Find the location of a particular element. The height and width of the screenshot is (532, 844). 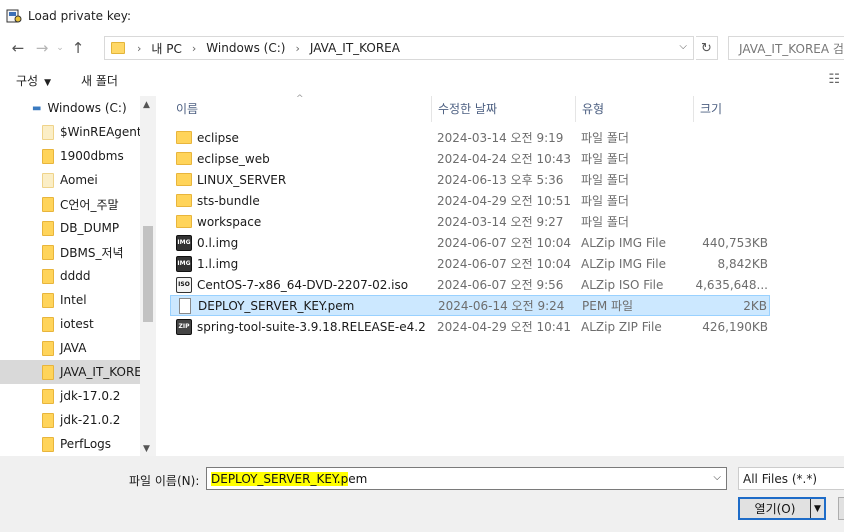

scrollbar-thumb is located at coordinates (148, 274).